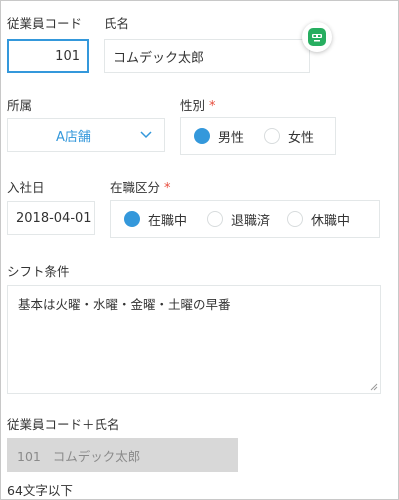 The height and width of the screenshot is (500, 399). I want to click on status-option-retired-label: 退職済, so click(251, 221).